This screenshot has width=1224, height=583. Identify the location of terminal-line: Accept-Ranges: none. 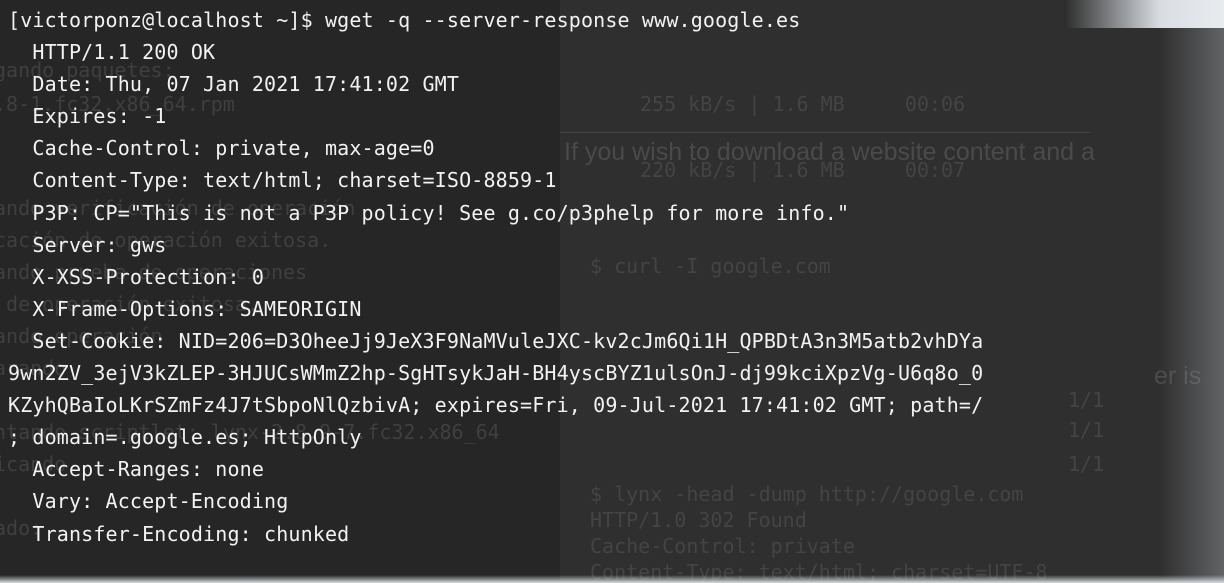
(136, 469).